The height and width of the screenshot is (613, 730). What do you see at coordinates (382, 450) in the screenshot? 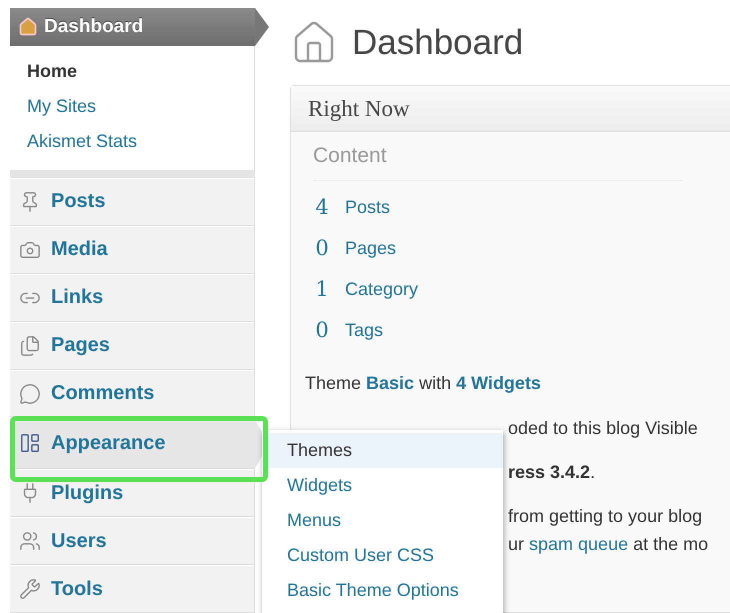
I see `submenu-item: Themes` at bounding box center [382, 450].